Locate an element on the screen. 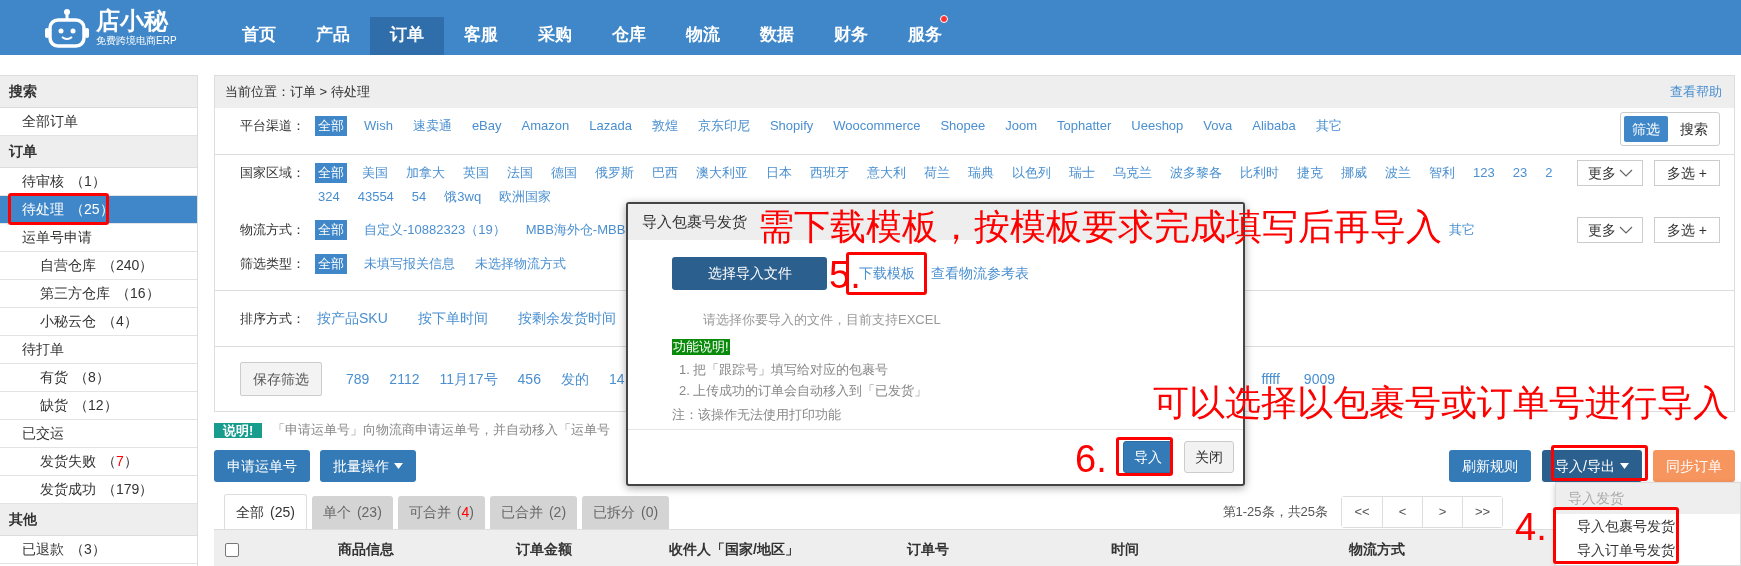 The height and width of the screenshot is (566, 1741). saved-filter-link: 发的 is located at coordinates (574, 379).